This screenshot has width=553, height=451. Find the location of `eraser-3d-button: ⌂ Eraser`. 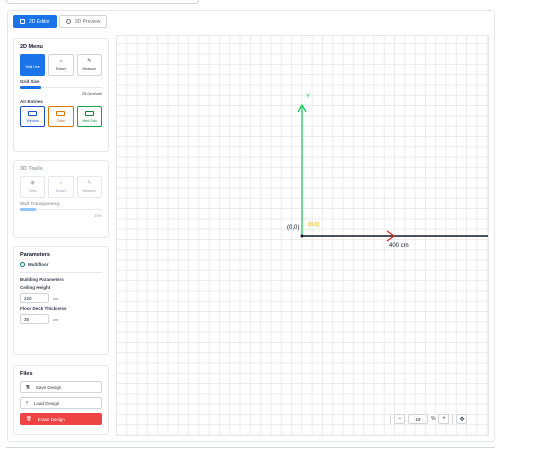

eraser-3d-button: ⌂ Eraser is located at coordinates (61, 187).